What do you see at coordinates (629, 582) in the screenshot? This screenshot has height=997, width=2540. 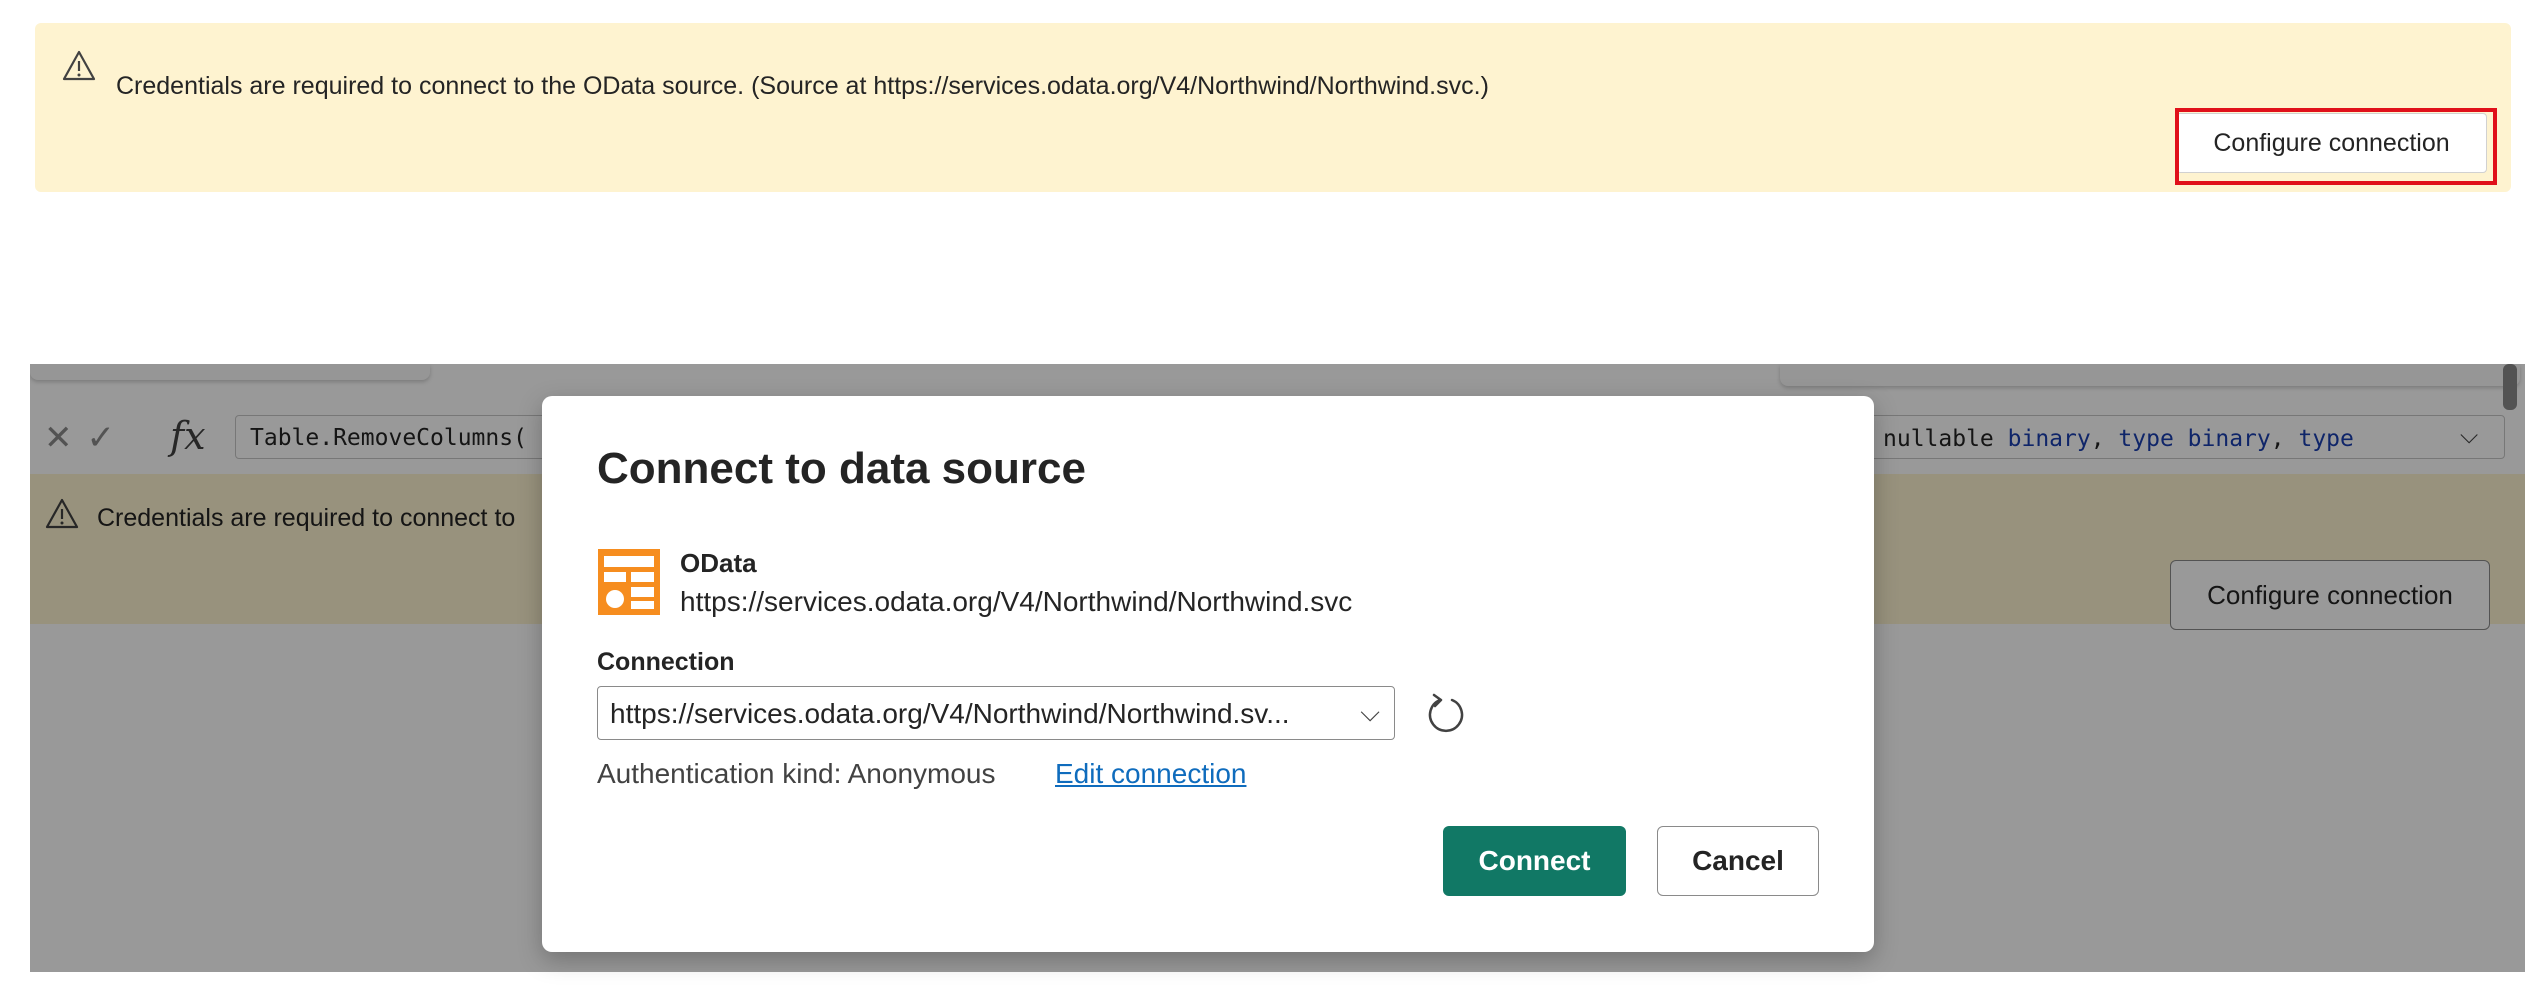 I see `odata-icon` at bounding box center [629, 582].